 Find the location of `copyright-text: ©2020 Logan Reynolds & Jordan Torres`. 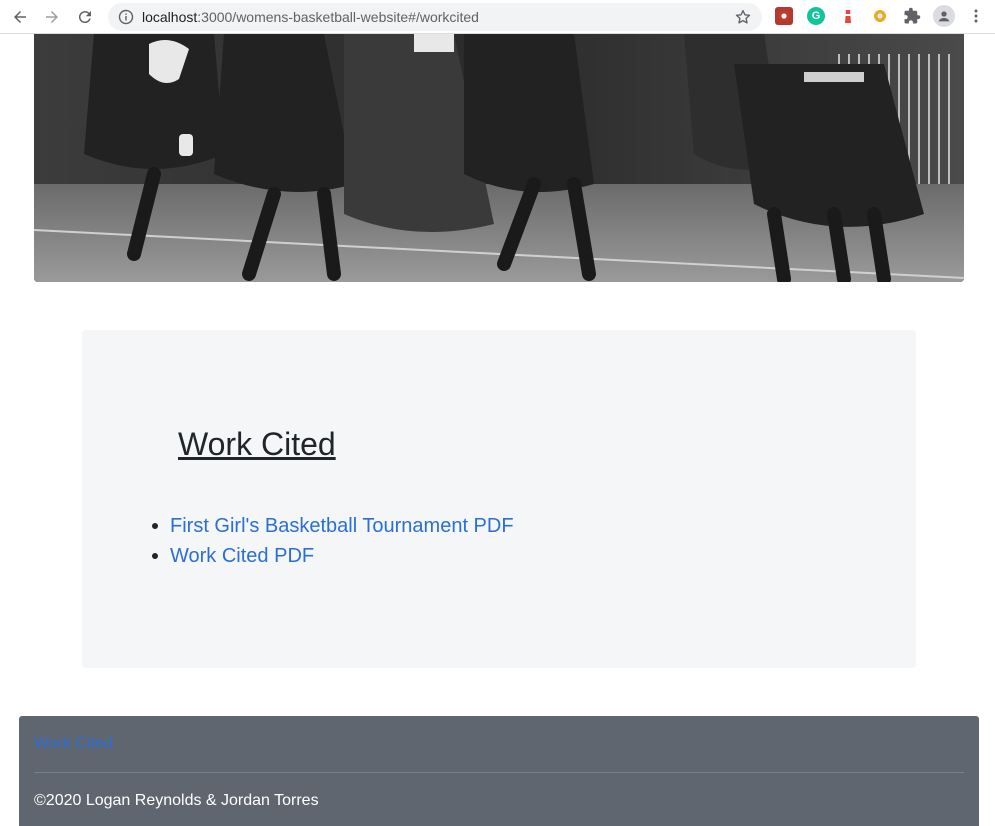

copyright-text: ©2020 Logan Reynolds & Jordan Torres is located at coordinates (176, 800).